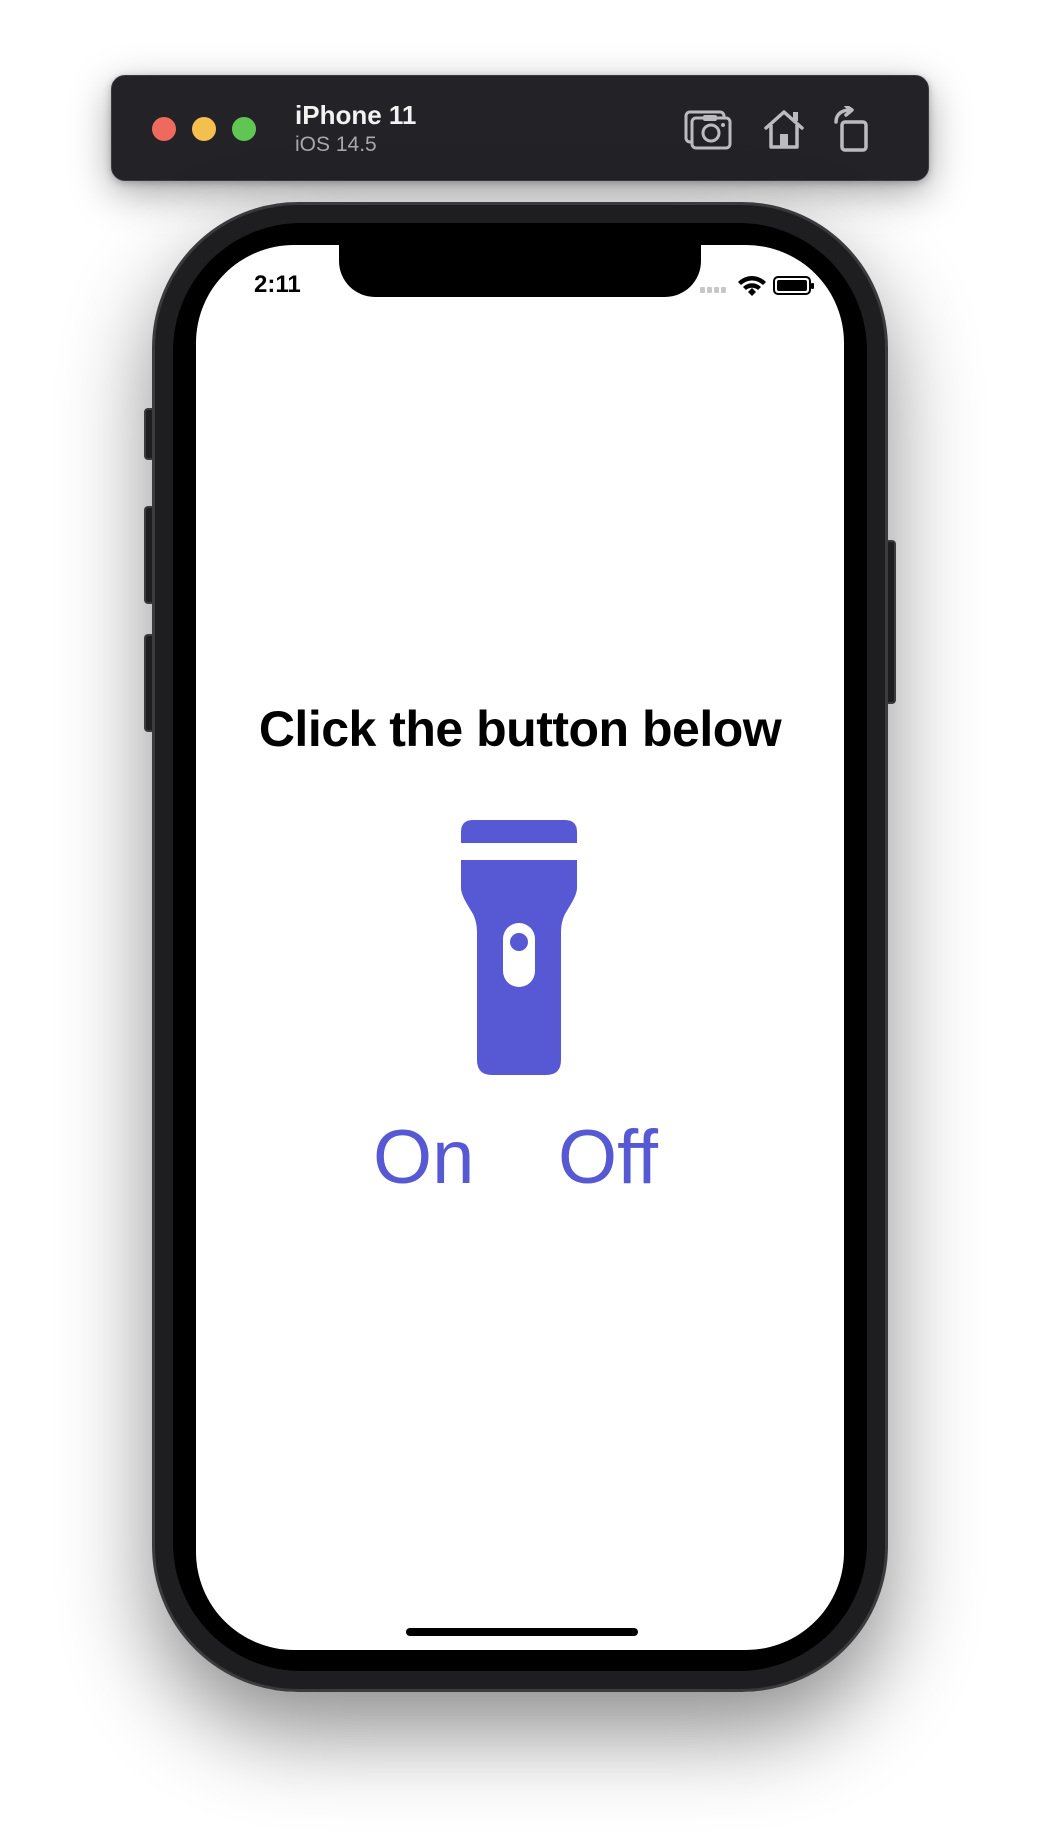 The width and height of the screenshot is (1040, 1842). What do you see at coordinates (356, 115) in the screenshot?
I see `device-name: iPhone 11` at bounding box center [356, 115].